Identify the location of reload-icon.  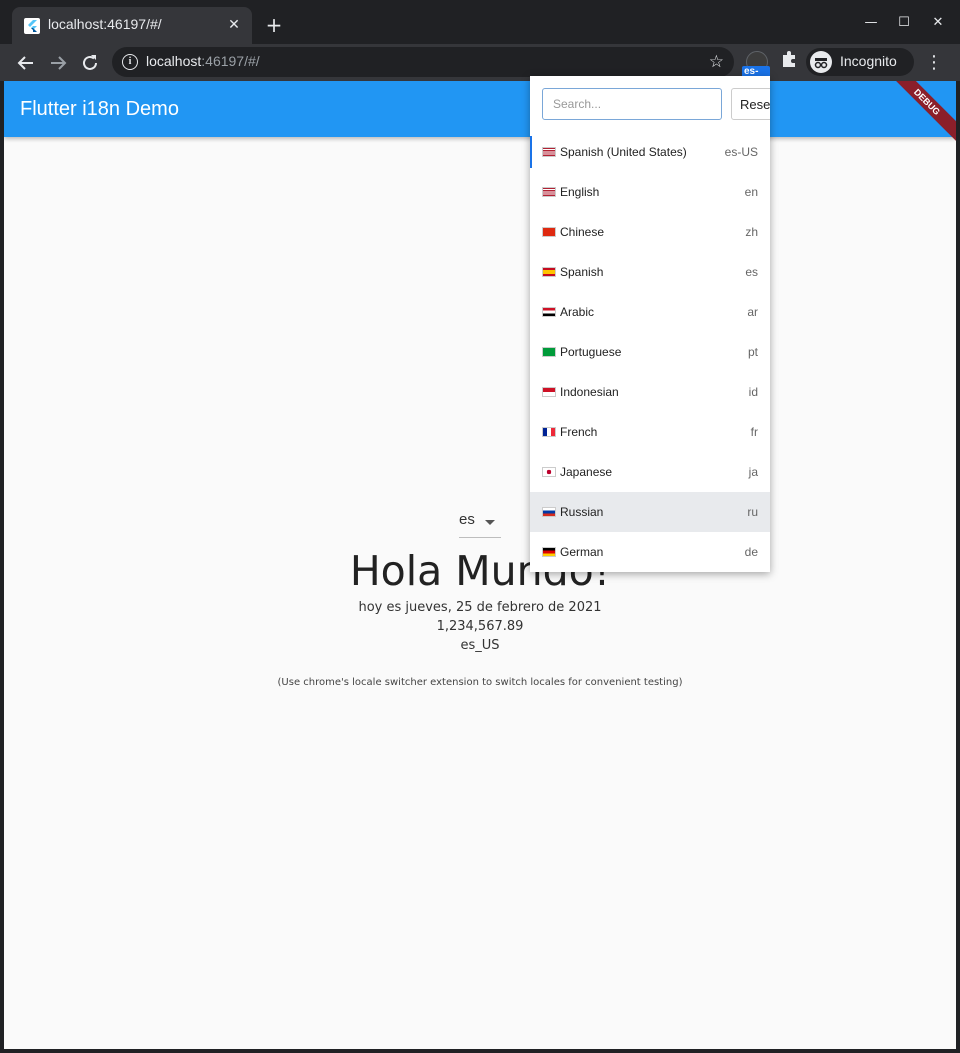
(90, 63).